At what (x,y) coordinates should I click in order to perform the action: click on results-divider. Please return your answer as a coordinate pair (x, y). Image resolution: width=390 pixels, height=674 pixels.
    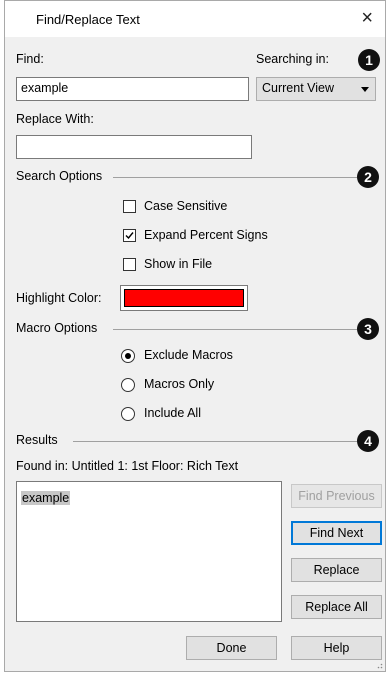
    Looking at the image, I should click on (215, 441).